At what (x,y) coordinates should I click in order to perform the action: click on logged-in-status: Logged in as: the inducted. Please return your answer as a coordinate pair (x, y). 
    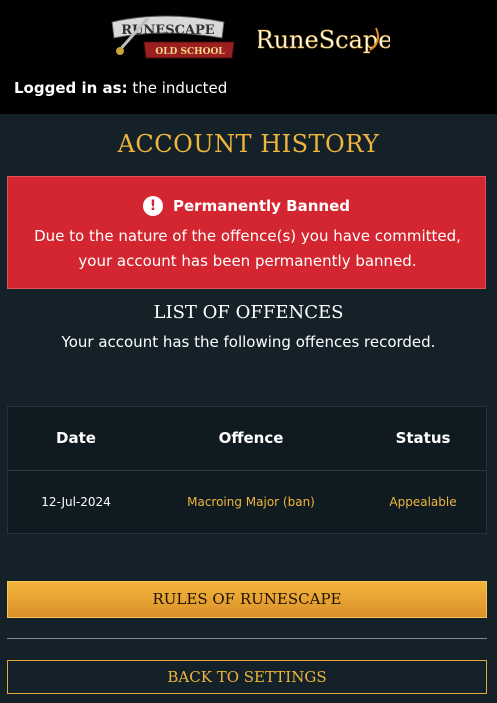
    Looking at the image, I should click on (120, 88).